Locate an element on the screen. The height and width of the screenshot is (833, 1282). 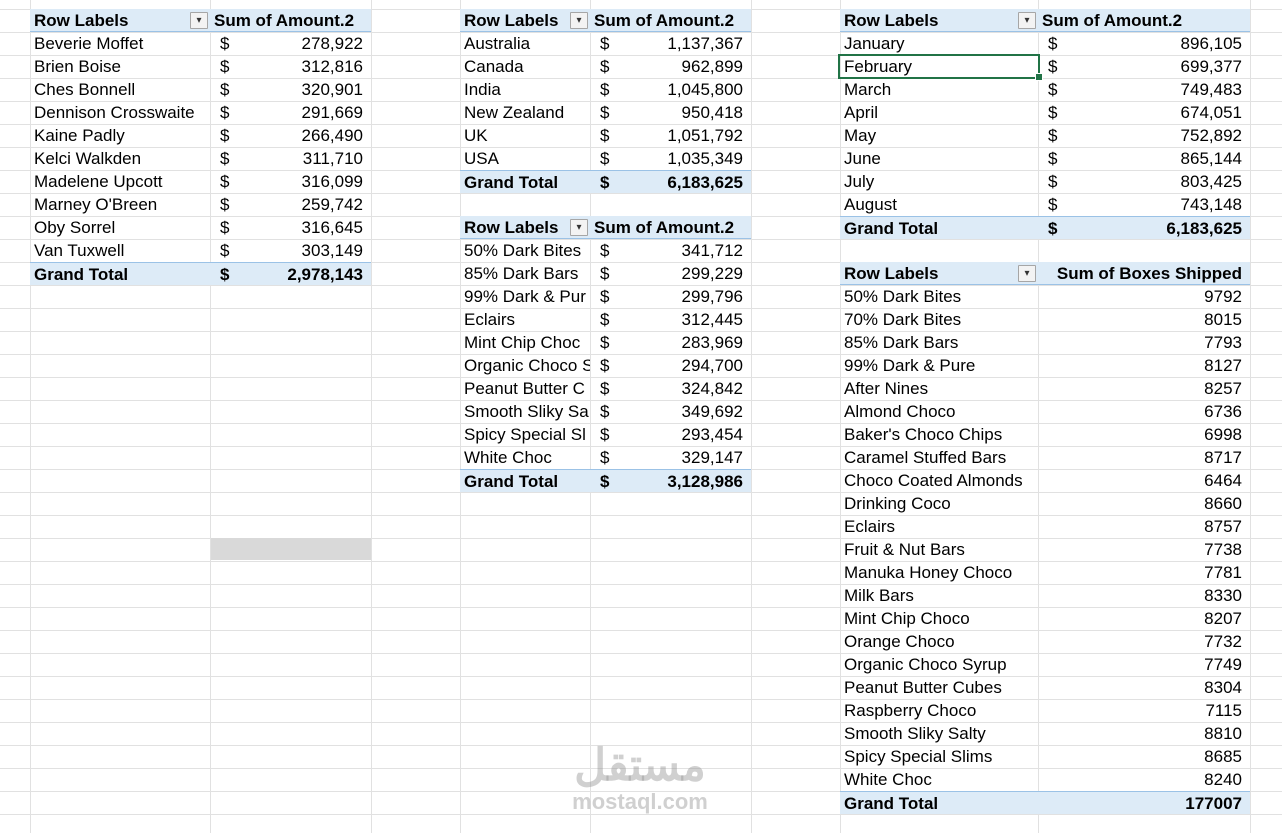
pivot-row-label: After Nines is located at coordinates (939, 388).